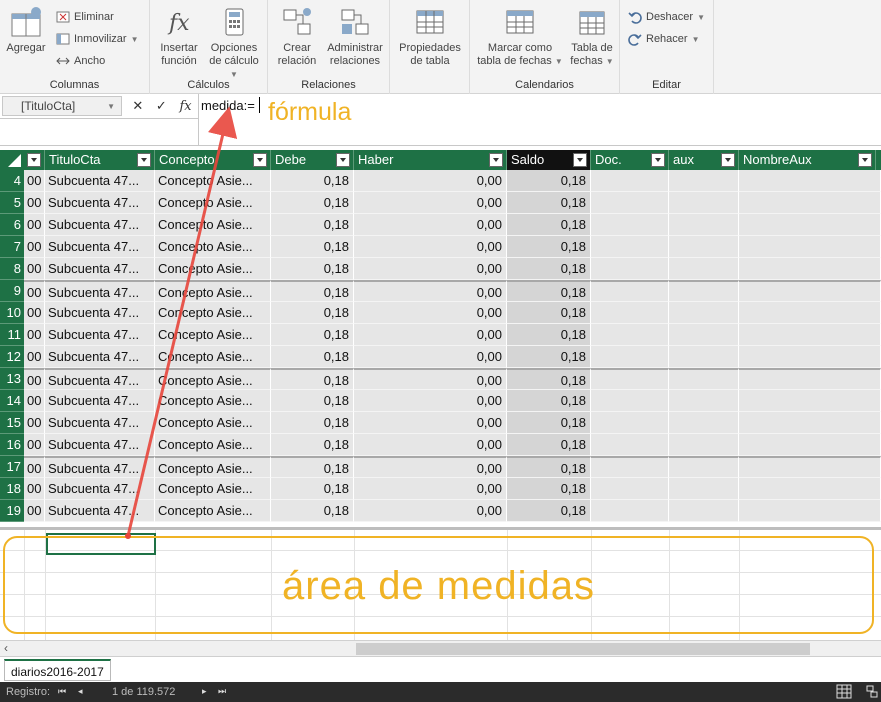 This screenshot has width=881, height=702. I want to click on column-header-aux: aux, so click(704, 160).